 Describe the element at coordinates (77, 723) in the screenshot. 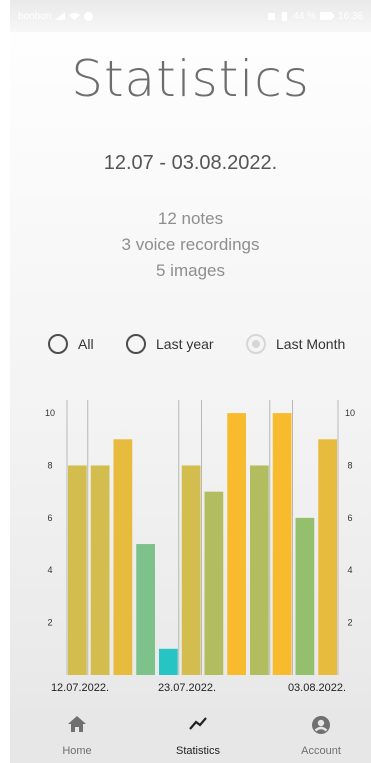

I see `home-icon` at that location.